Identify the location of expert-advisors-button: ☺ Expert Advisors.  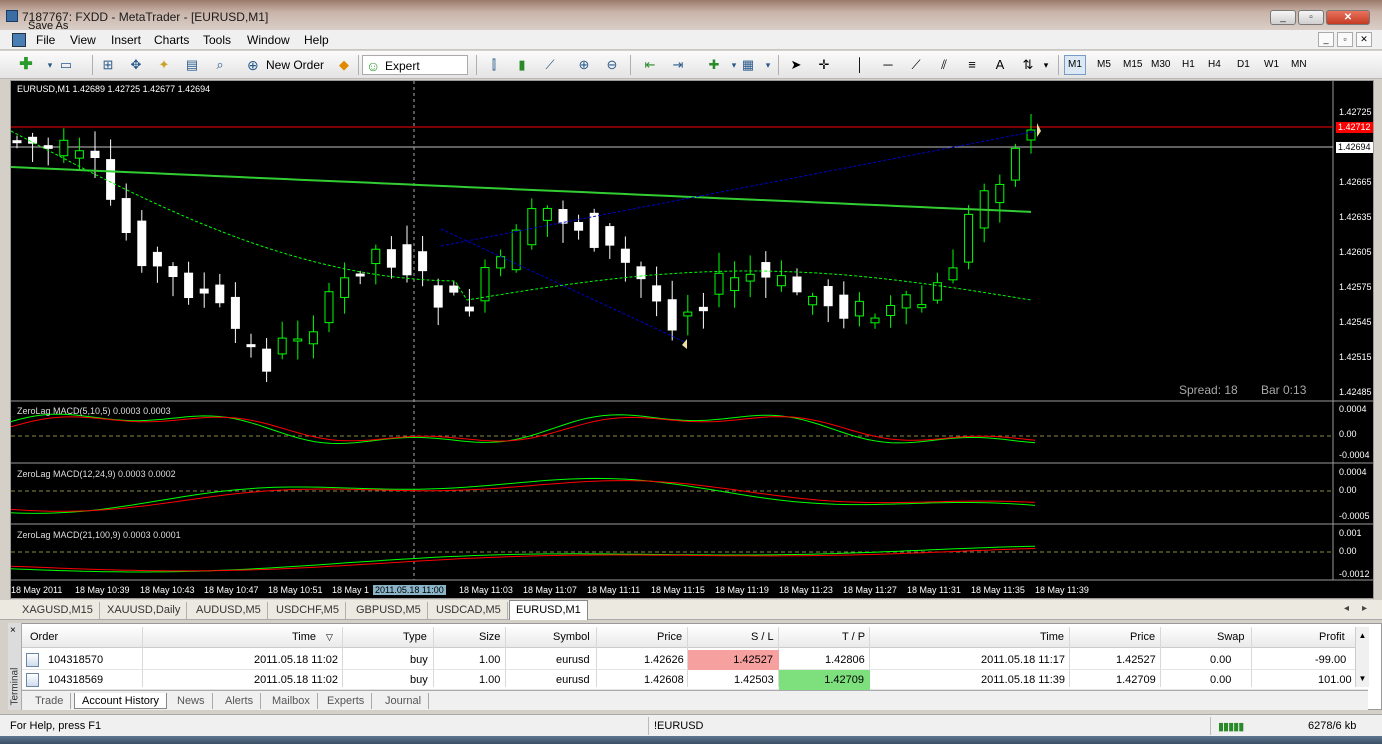
(415, 74).